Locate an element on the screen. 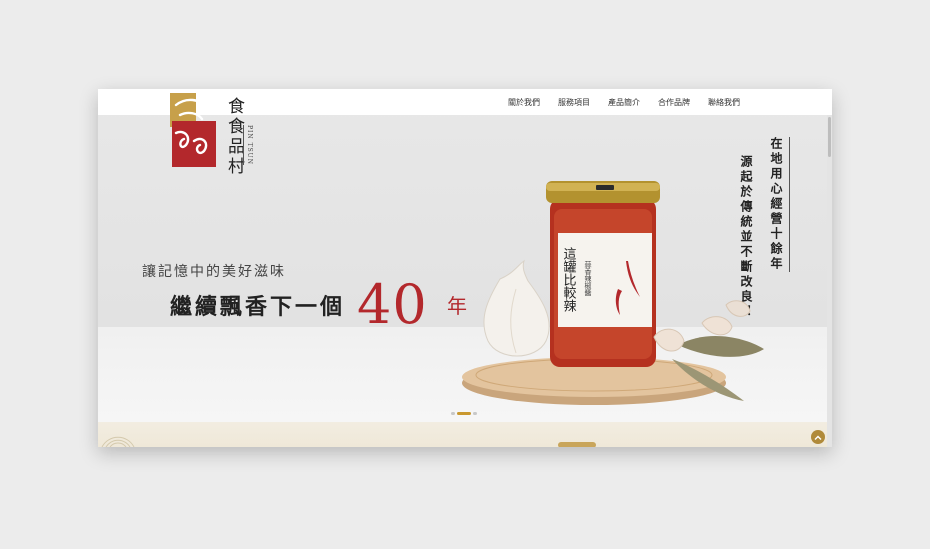 This screenshot has width=930, height=549. tagline-line2: 繼續飄香下一個 is located at coordinates (258, 307).